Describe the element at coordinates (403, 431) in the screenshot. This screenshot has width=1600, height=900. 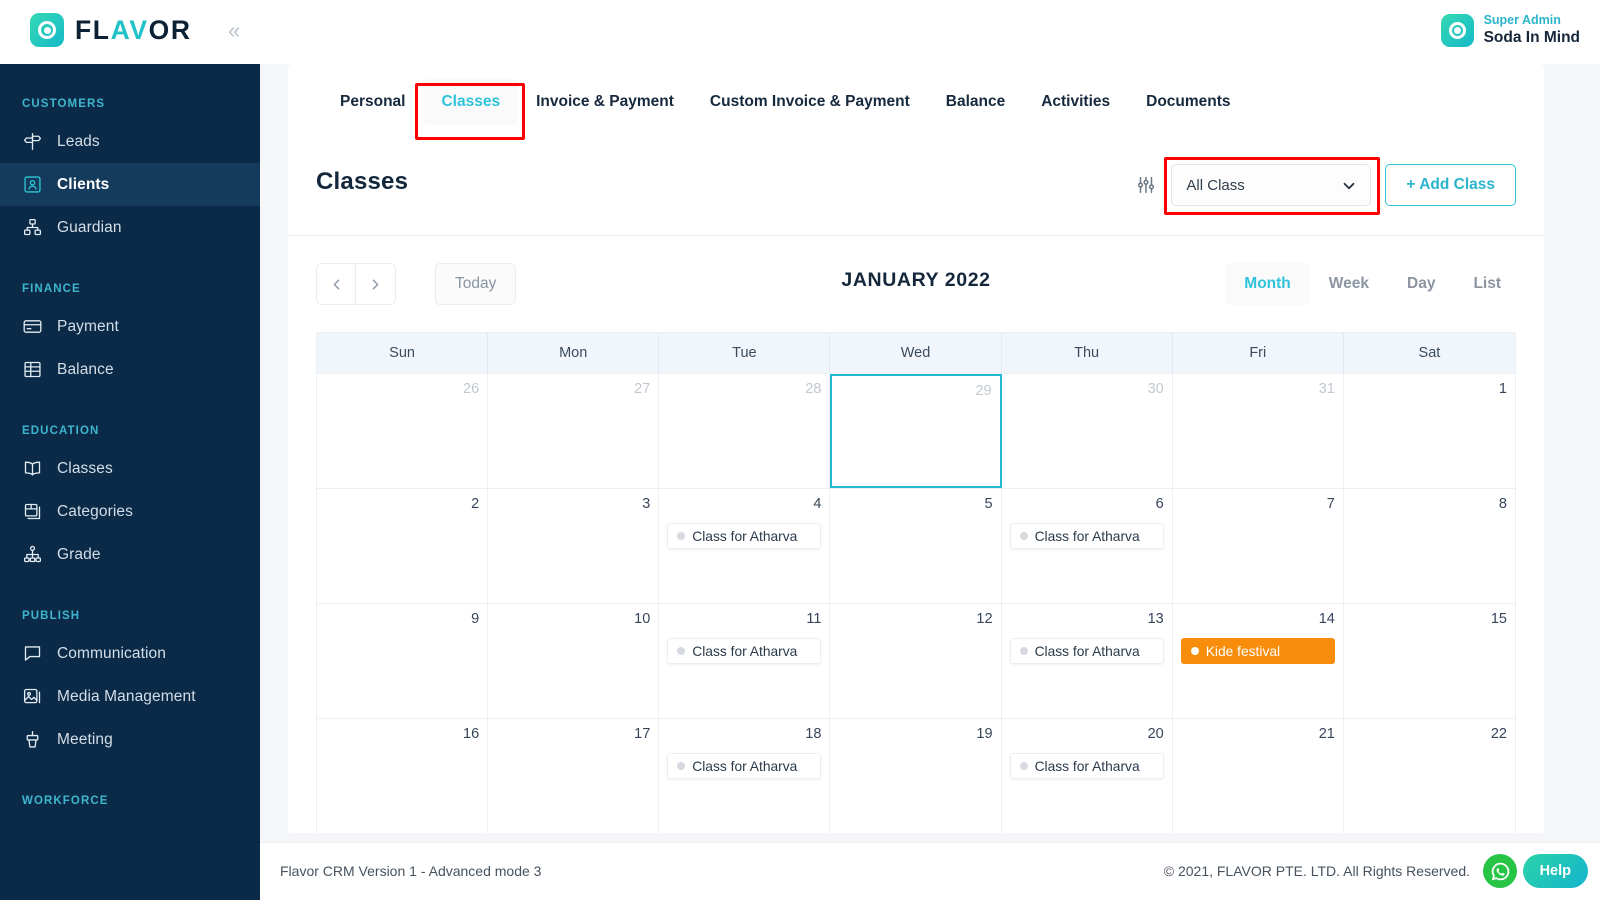
I see `calendar-day-cell: 26` at that location.